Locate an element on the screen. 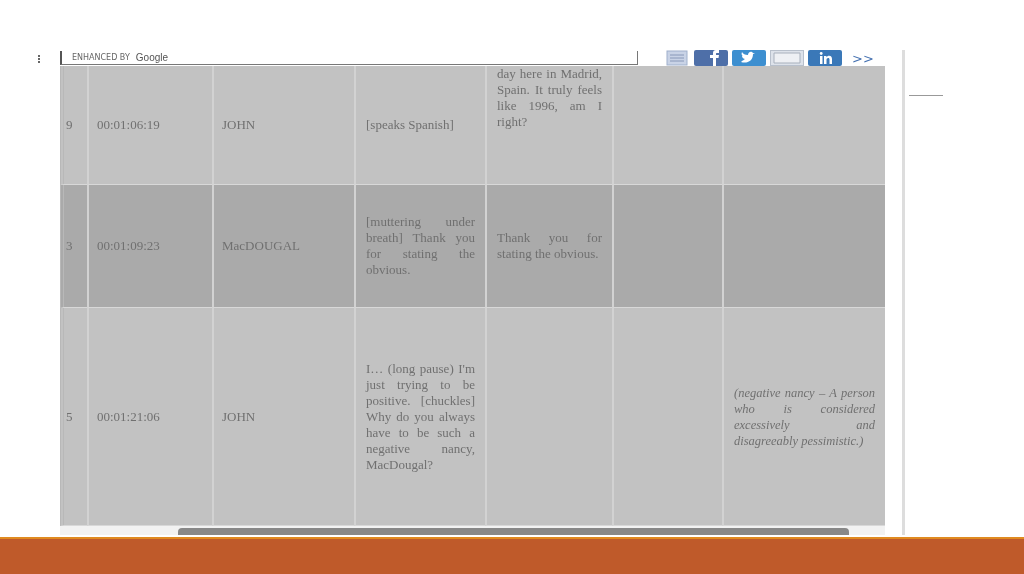  document-icon is located at coordinates (677, 58).